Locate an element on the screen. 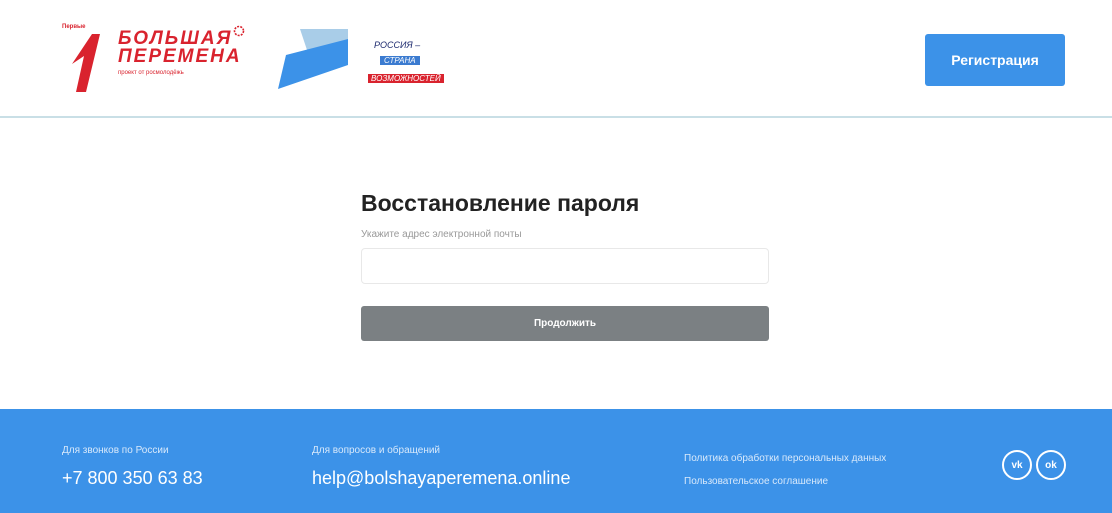  national-projects-logo is located at coordinates (314, 59).